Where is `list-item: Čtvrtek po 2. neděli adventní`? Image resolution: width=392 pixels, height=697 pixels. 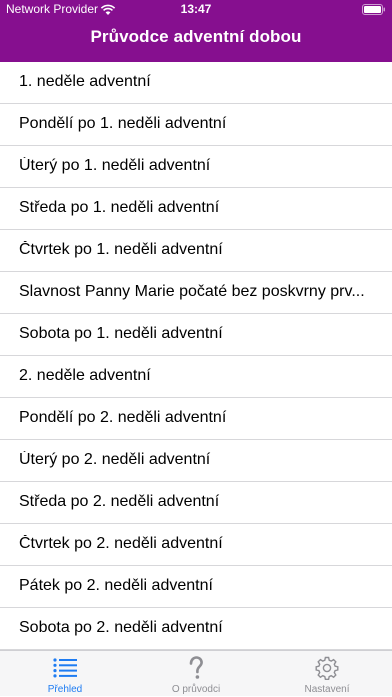
list-item: Čtvrtek po 2. neděli adventní is located at coordinates (196, 545).